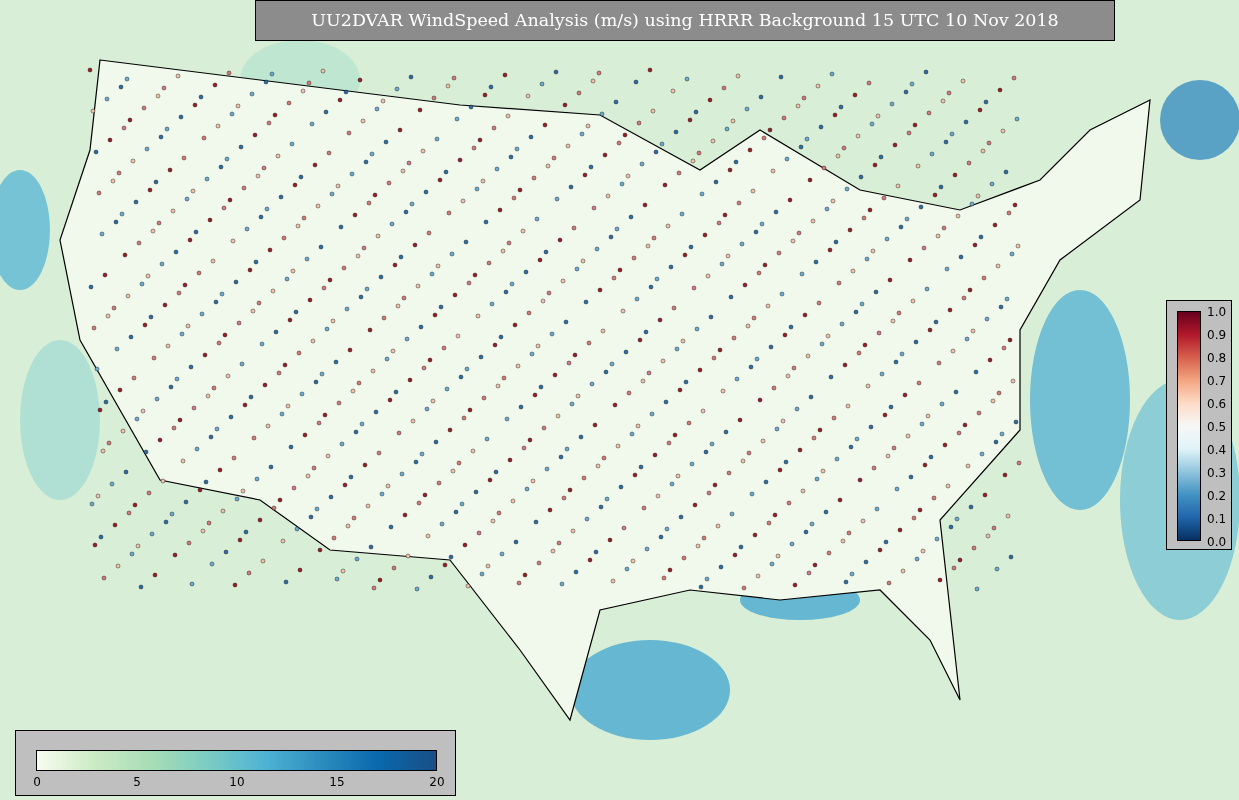 The image size is (1239, 800). I want to click on colorbar-tick-label: 0.9, so click(1217, 335).